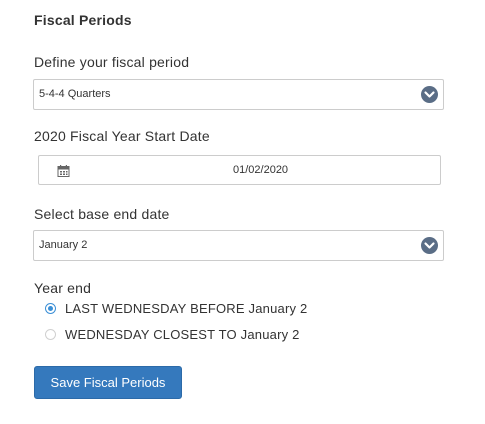 This screenshot has height=424, width=485. What do you see at coordinates (112, 62) in the screenshot?
I see `fiscal-period-label: Define your fiscal period` at bounding box center [112, 62].